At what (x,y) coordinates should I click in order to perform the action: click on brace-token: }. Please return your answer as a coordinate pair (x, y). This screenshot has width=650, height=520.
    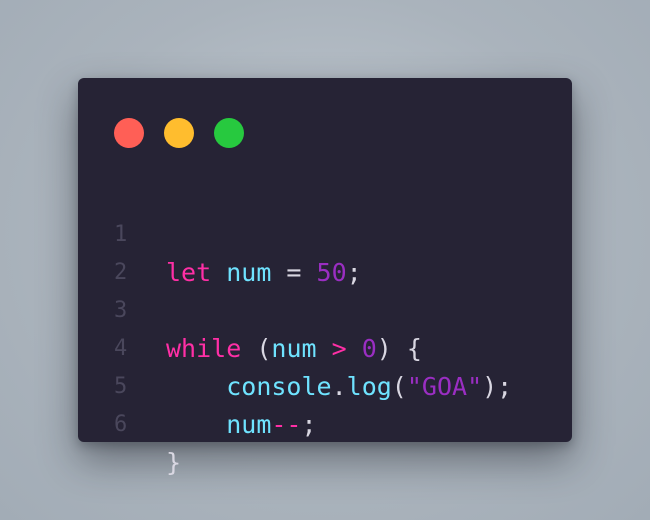
    Looking at the image, I should click on (174, 462).